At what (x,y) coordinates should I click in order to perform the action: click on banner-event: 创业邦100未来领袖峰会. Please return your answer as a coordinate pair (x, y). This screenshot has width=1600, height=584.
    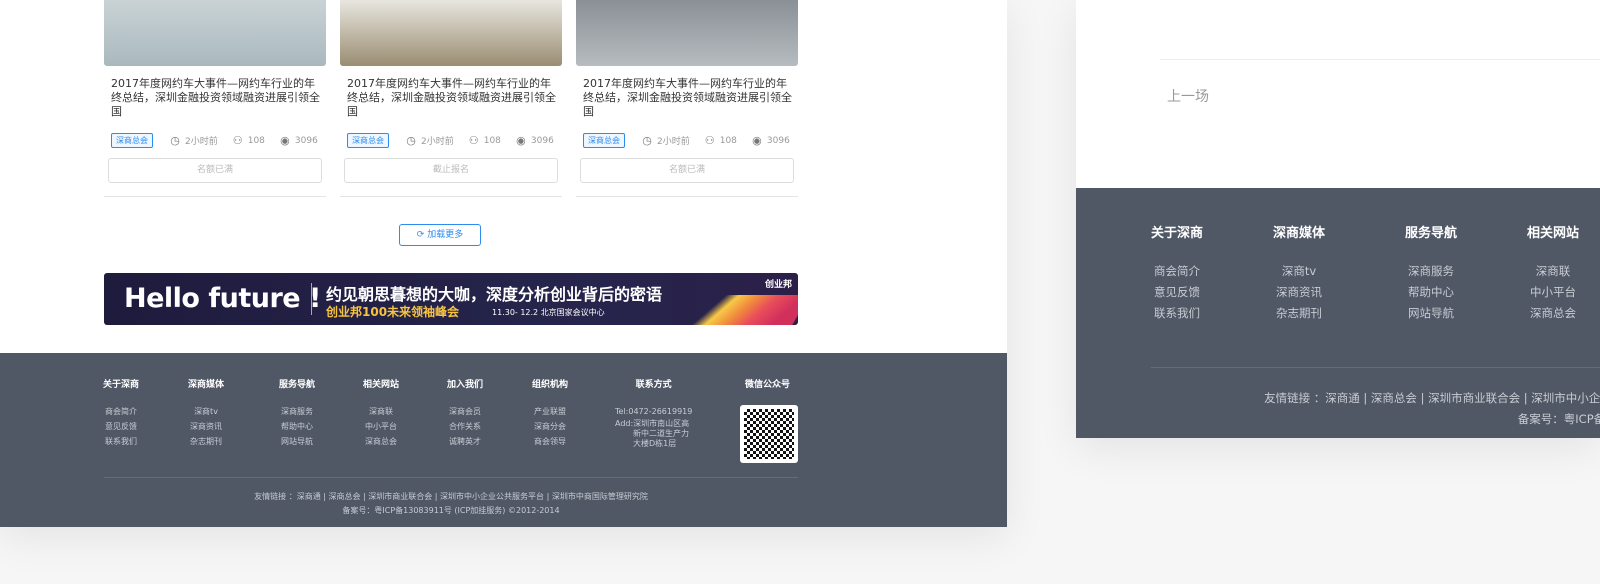
    Looking at the image, I should click on (393, 312).